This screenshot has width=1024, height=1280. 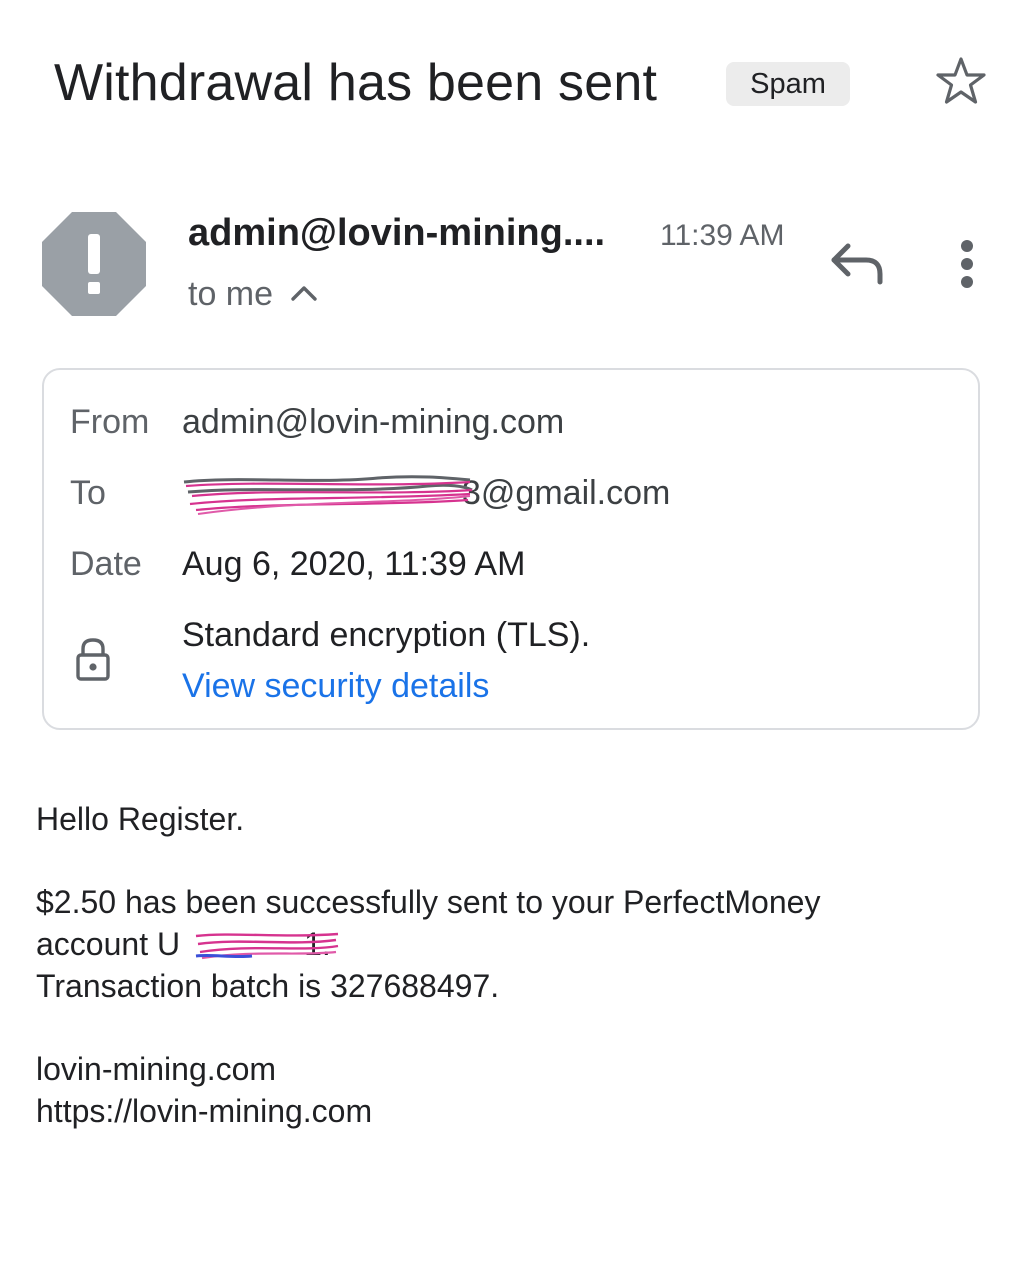 What do you see at coordinates (788, 84) in the screenshot?
I see `spam-label-badge: Spam` at bounding box center [788, 84].